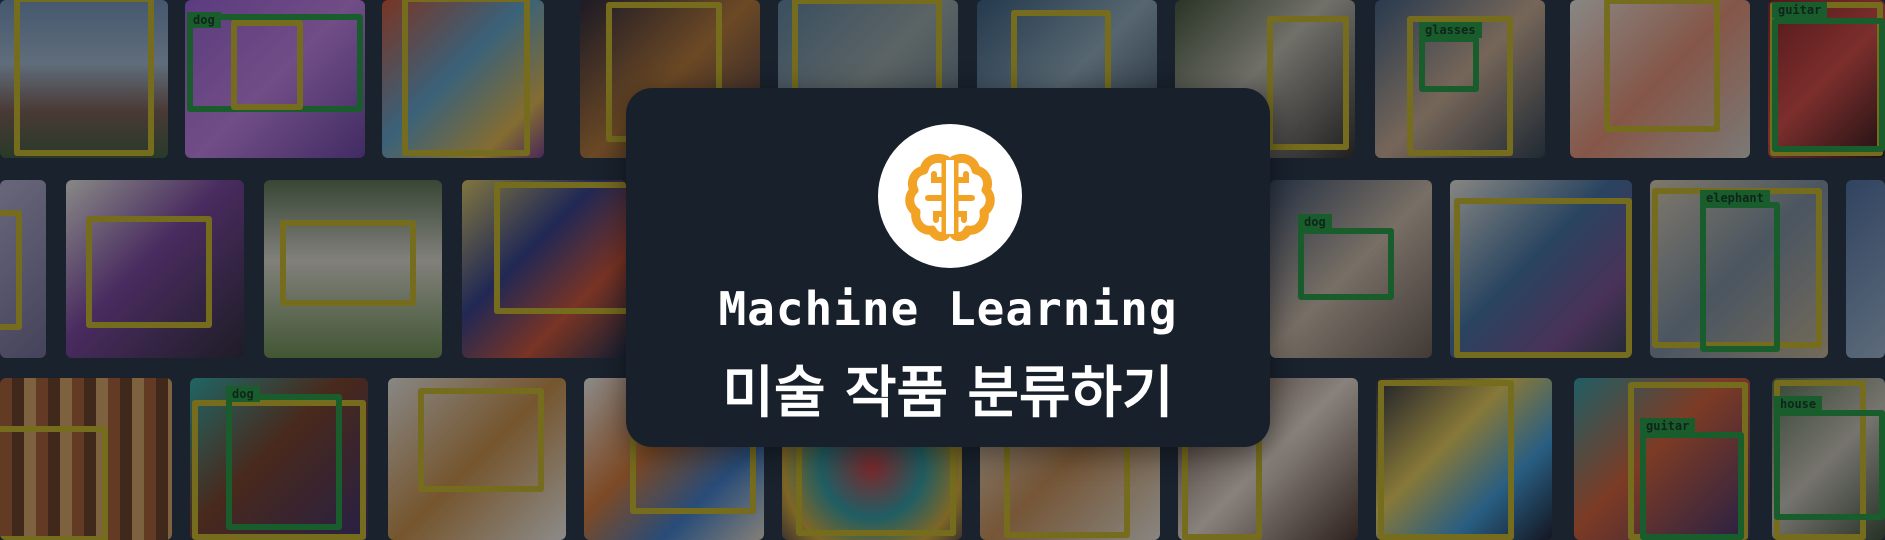 This screenshot has width=1885, height=540. I want to click on title-korean: 미술 작품 분류하기, so click(948, 393).